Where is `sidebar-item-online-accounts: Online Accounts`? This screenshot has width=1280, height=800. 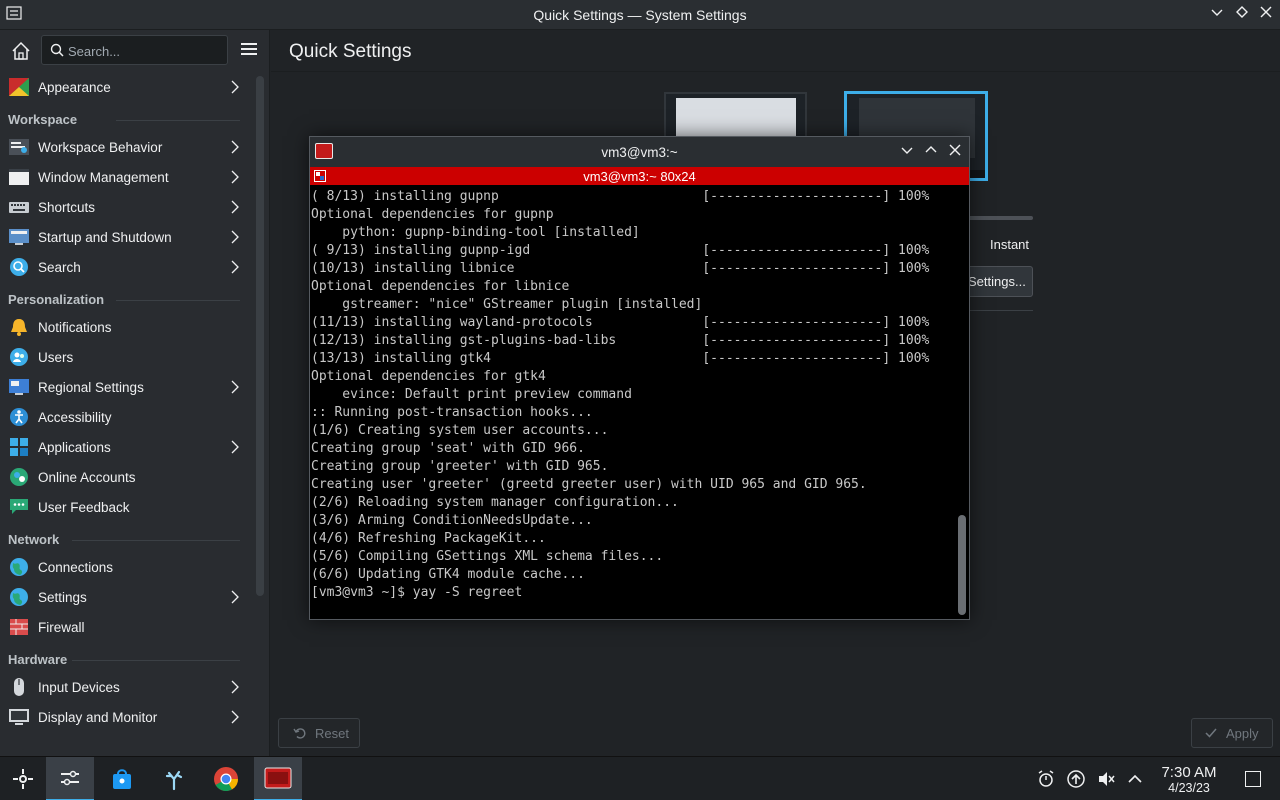 sidebar-item-online-accounts: Online Accounts is located at coordinates (125, 477).